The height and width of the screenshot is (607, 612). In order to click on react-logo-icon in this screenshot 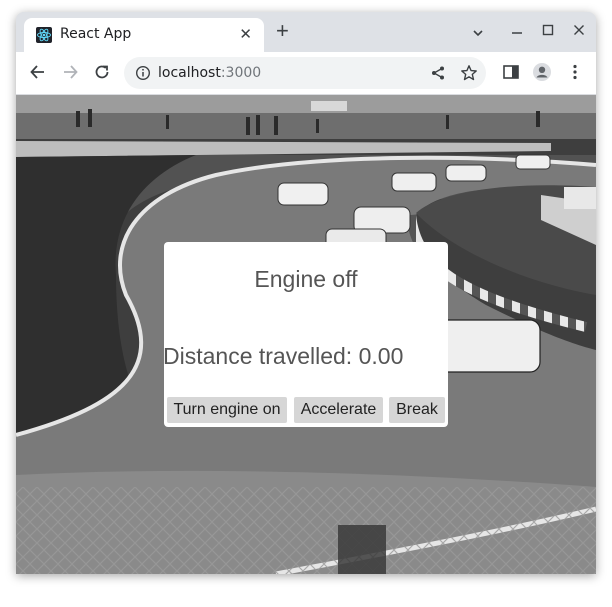, I will do `click(44, 35)`.